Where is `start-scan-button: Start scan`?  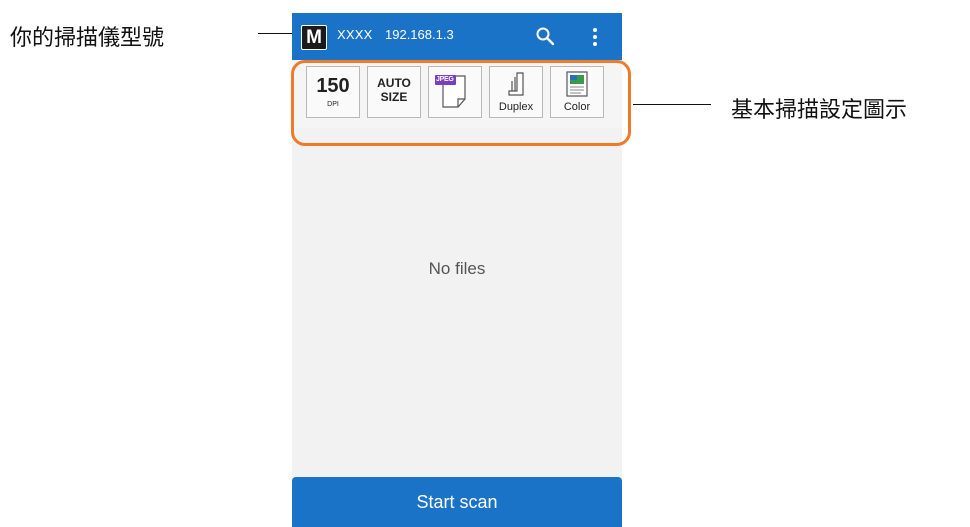 start-scan-button: Start scan is located at coordinates (457, 502).